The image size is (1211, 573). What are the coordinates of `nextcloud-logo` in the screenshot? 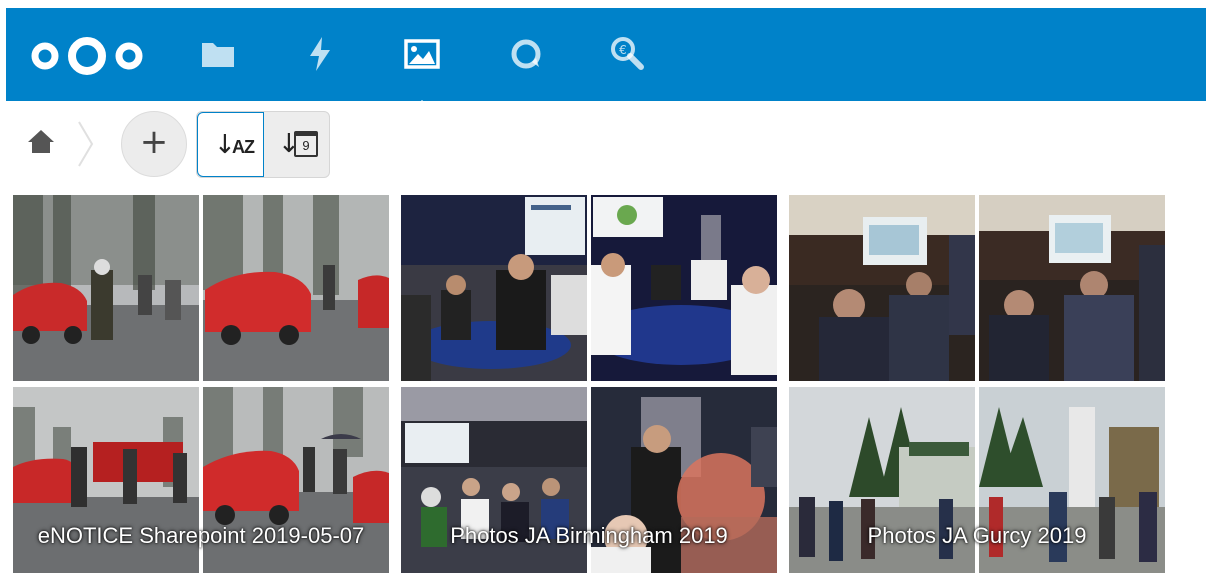 It's located at (87, 56).